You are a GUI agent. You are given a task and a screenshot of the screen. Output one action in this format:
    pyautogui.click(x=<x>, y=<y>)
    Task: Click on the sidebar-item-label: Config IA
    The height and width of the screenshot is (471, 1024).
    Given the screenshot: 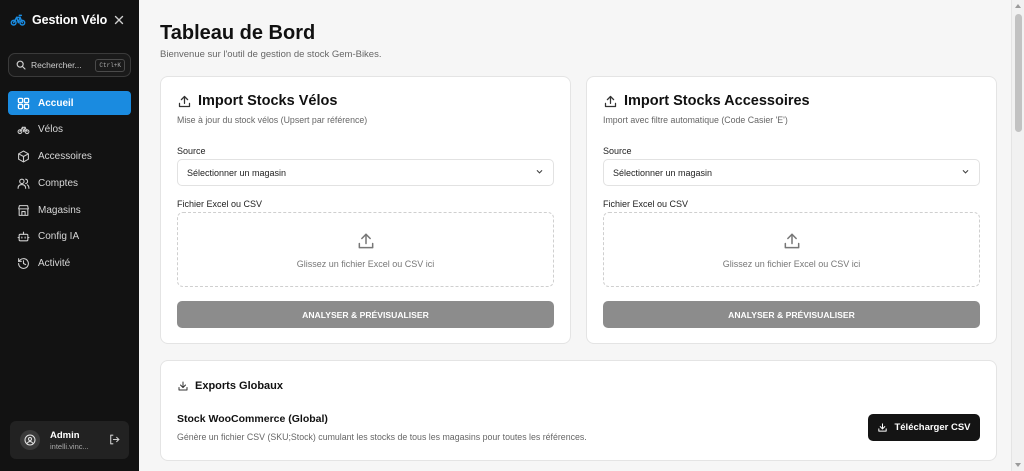 What is the action you would take?
    pyautogui.click(x=59, y=237)
    